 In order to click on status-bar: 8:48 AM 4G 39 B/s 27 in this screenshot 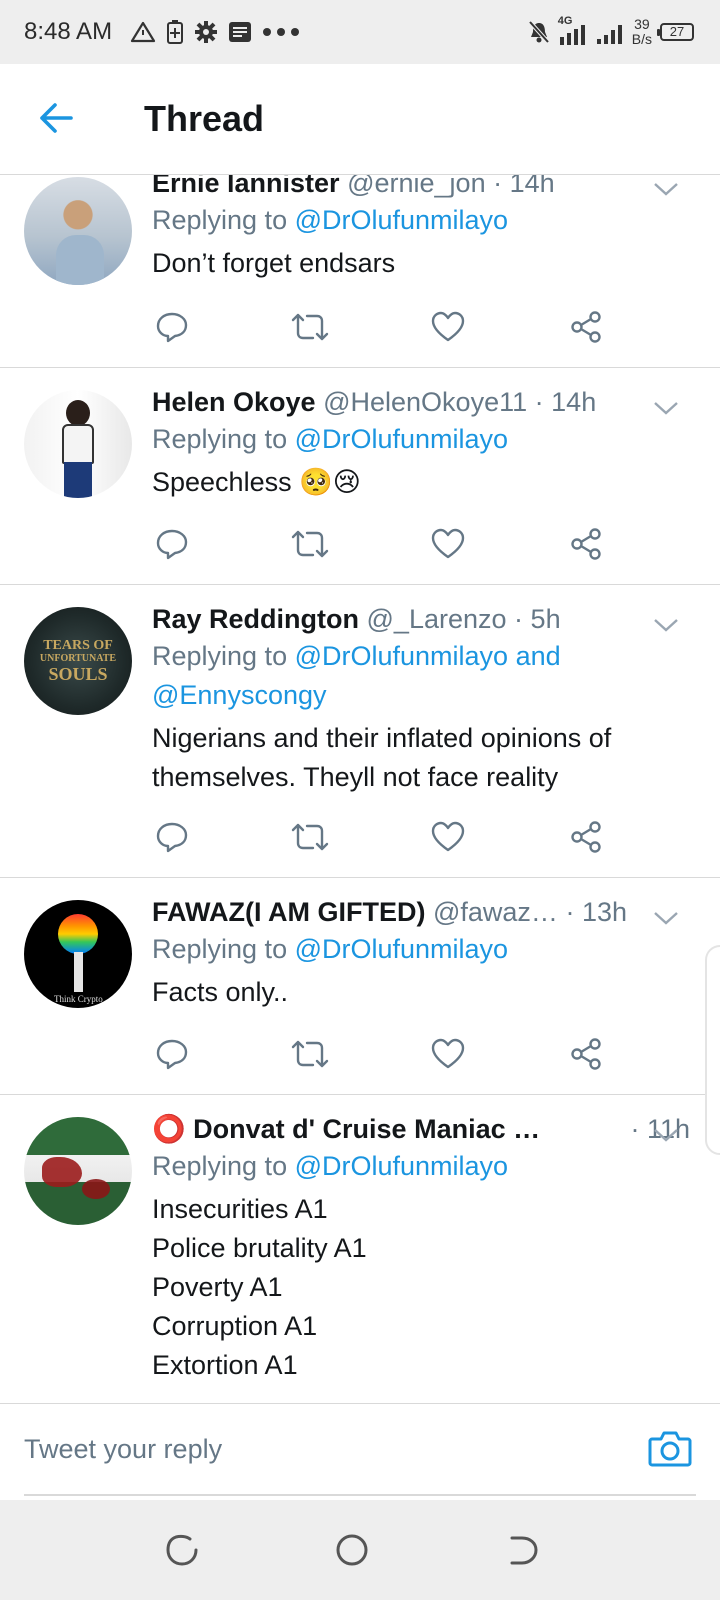, I will do `click(360, 32)`.